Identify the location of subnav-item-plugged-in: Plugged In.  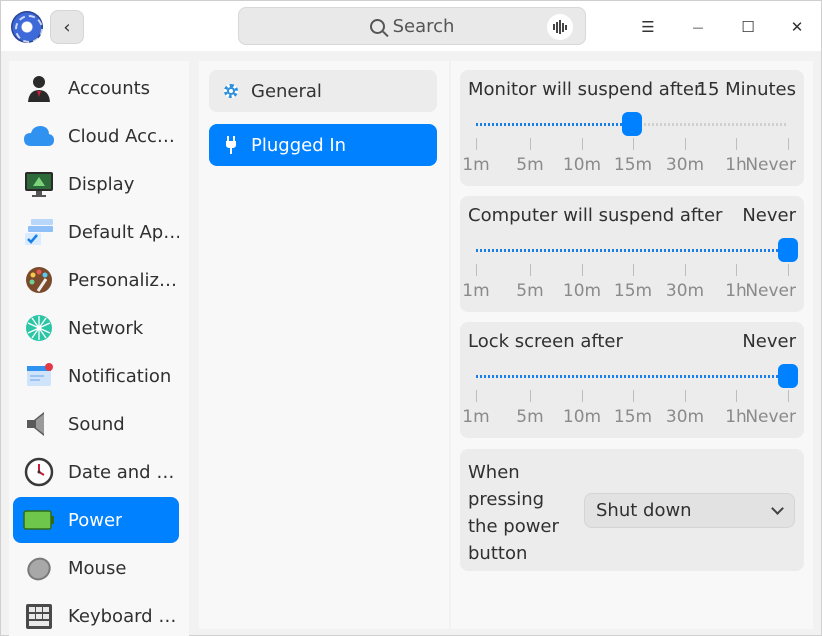
(323, 145).